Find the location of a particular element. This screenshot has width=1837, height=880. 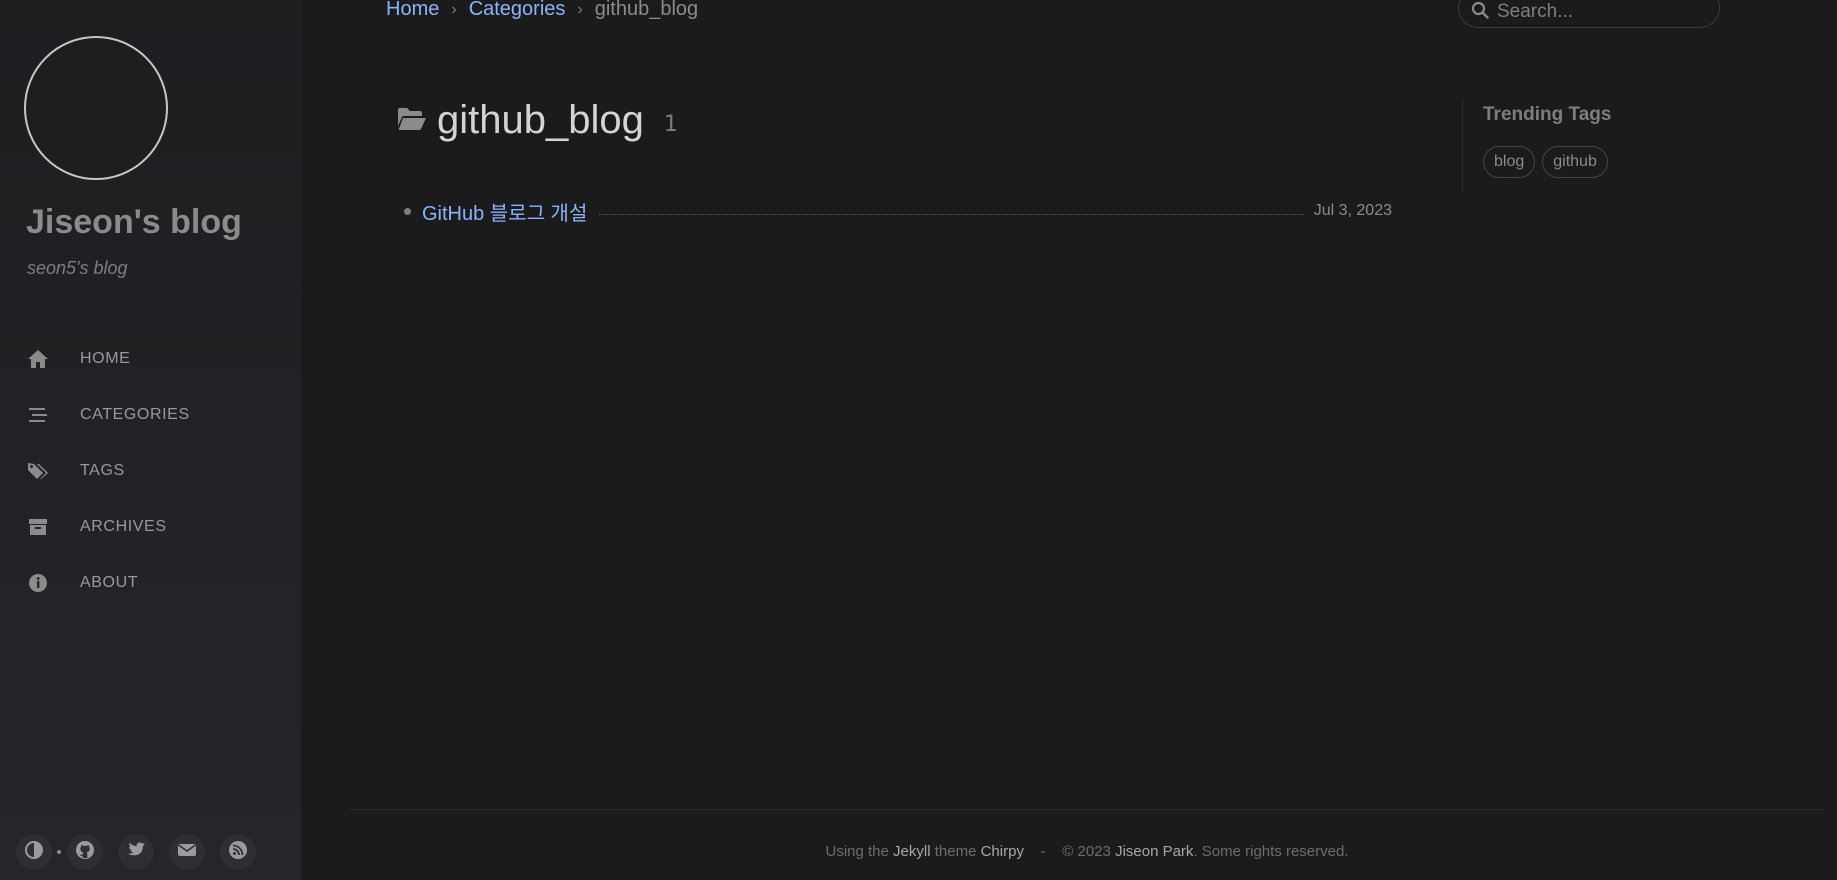

github-icon is located at coordinates (85, 852).